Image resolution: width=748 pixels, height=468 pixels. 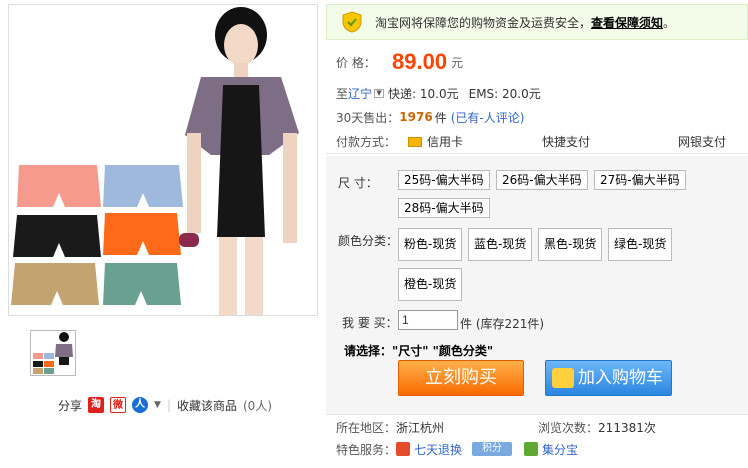 What do you see at coordinates (537, 414) in the screenshot?
I see `divider` at bounding box center [537, 414].